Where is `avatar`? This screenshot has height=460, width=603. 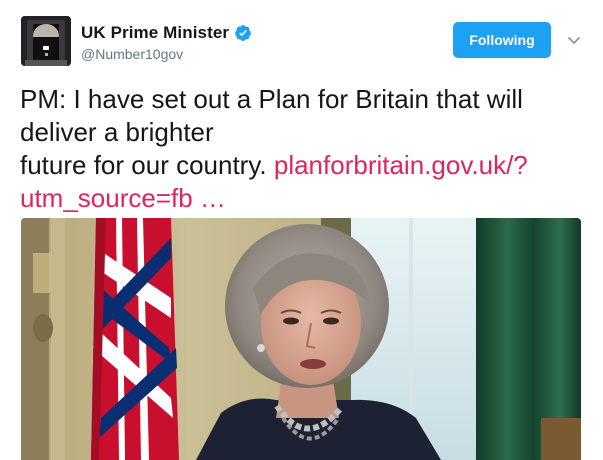
avatar is located at coordinates (46, 41).